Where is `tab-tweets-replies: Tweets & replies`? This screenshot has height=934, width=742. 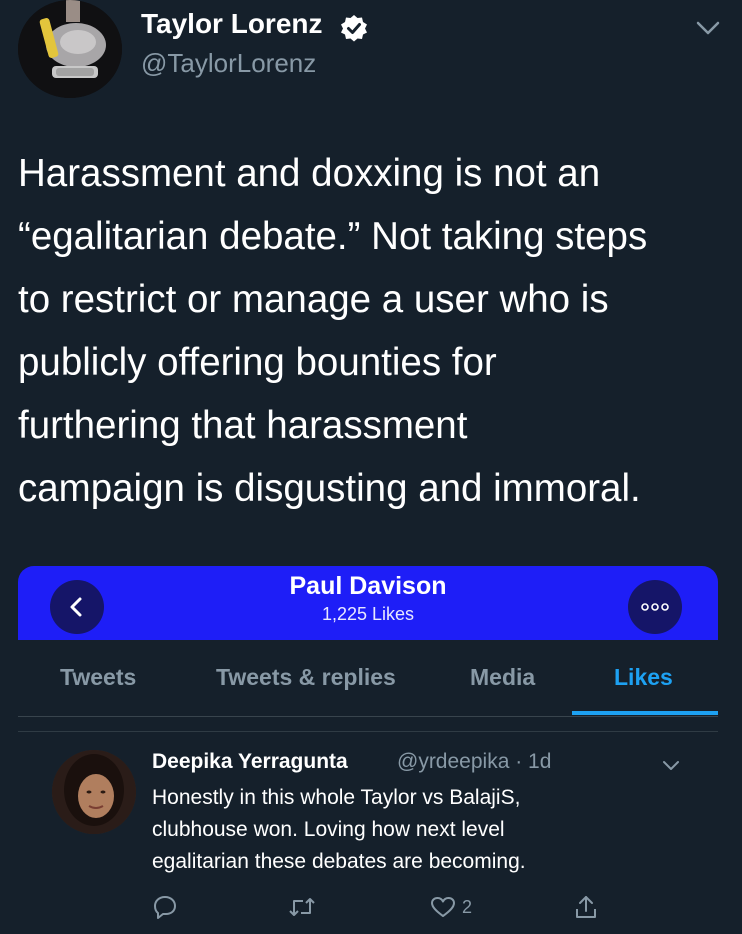 tab-tweets-replies: Tweets & replies is located at coordinates (306, 677).